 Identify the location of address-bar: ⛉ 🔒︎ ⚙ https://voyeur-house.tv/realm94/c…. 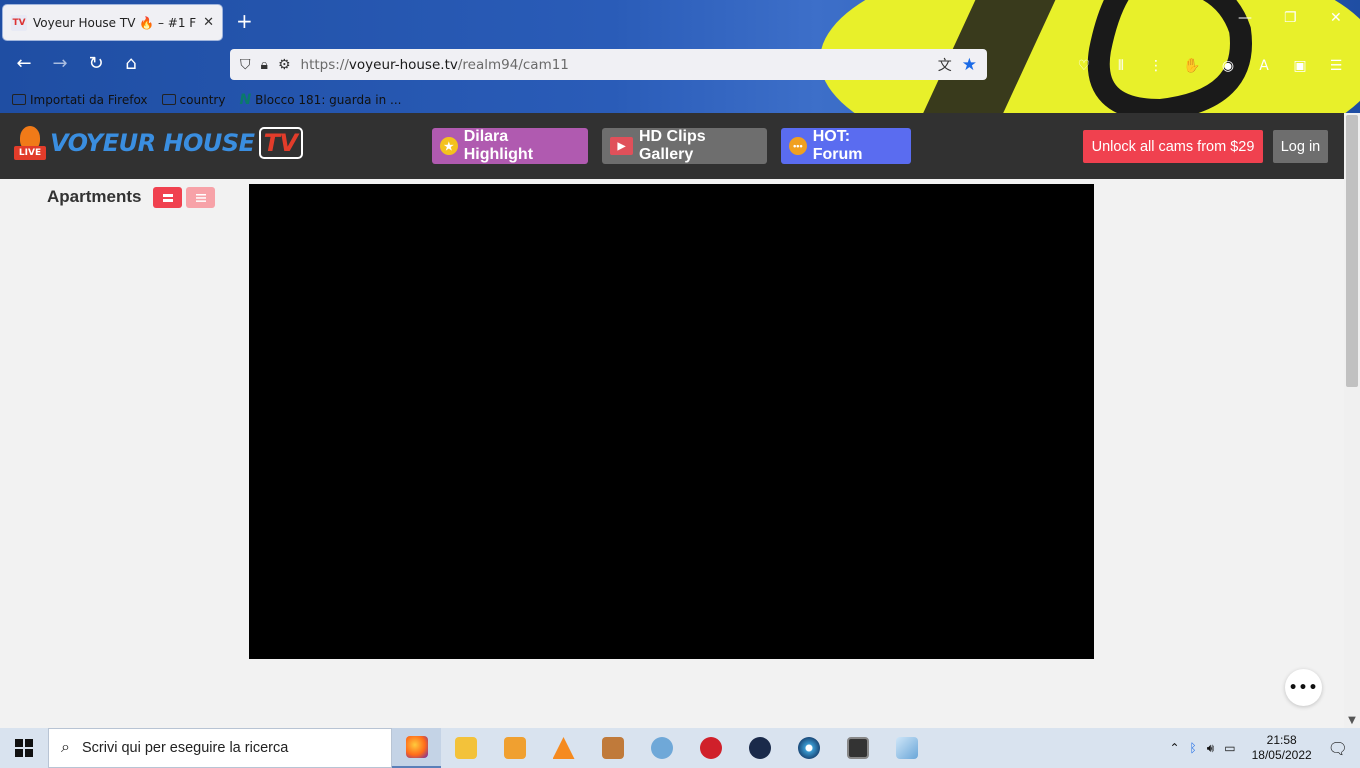
(608, 64).